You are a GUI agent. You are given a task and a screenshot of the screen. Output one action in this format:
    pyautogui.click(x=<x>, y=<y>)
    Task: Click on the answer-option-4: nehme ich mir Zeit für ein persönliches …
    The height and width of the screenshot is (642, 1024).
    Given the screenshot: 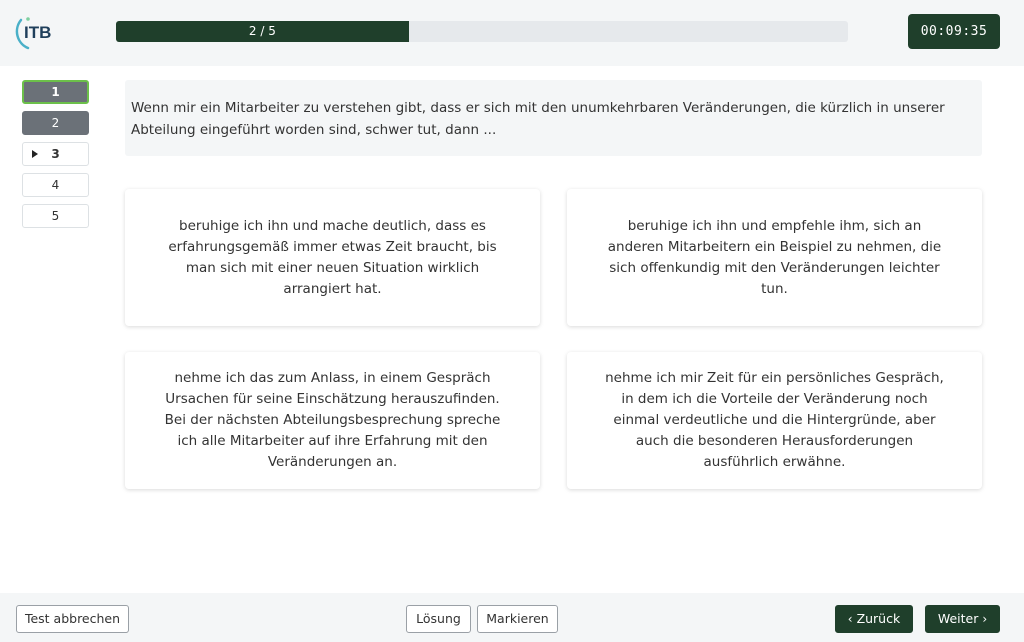 What is the action you would take?
    pyautogui.click(x=774, y=420)
    